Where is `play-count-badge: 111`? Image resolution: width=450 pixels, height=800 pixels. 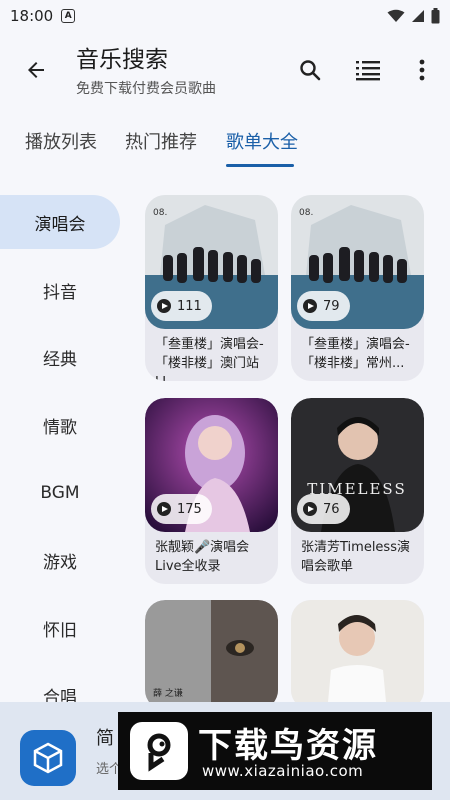 play-count-badge: 111 is located at coordinates (181, 306).